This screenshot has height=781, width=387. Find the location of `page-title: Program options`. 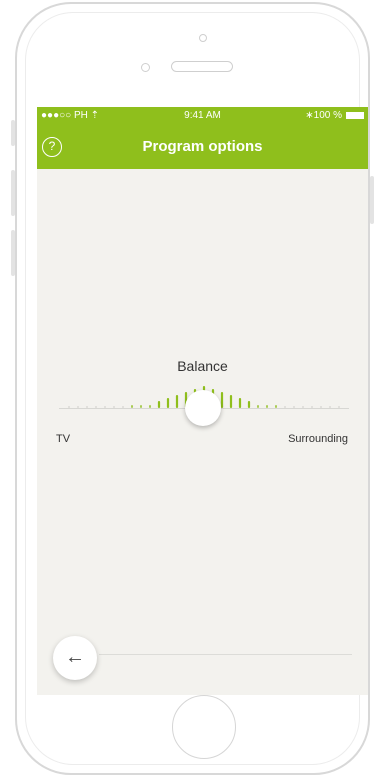

page-title: Program options is located at coordinates (202, 146).